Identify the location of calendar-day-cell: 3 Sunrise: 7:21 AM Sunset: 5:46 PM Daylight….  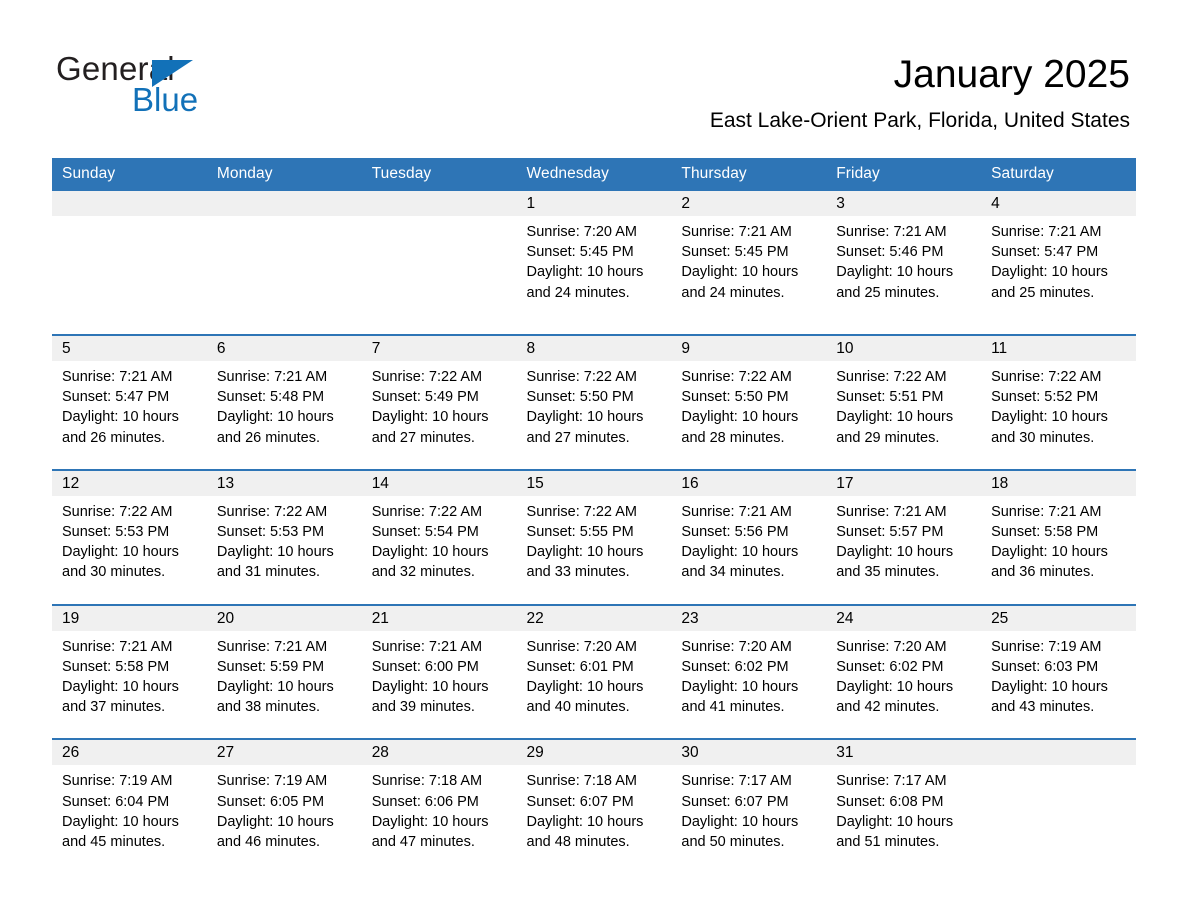
(904, 257).